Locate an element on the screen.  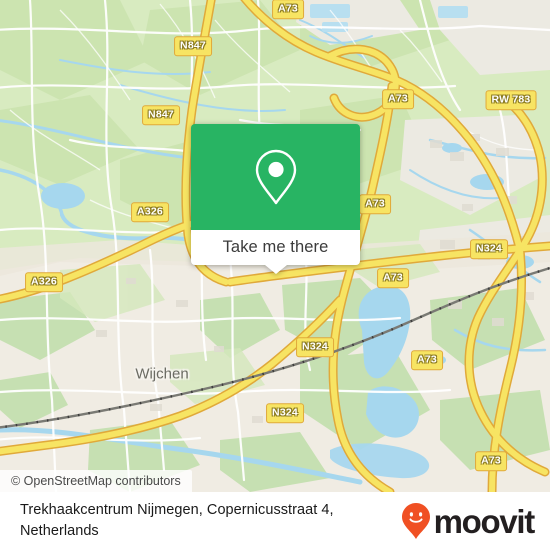
take-me-there-label: Take me there is located at coordinates (275, 247).